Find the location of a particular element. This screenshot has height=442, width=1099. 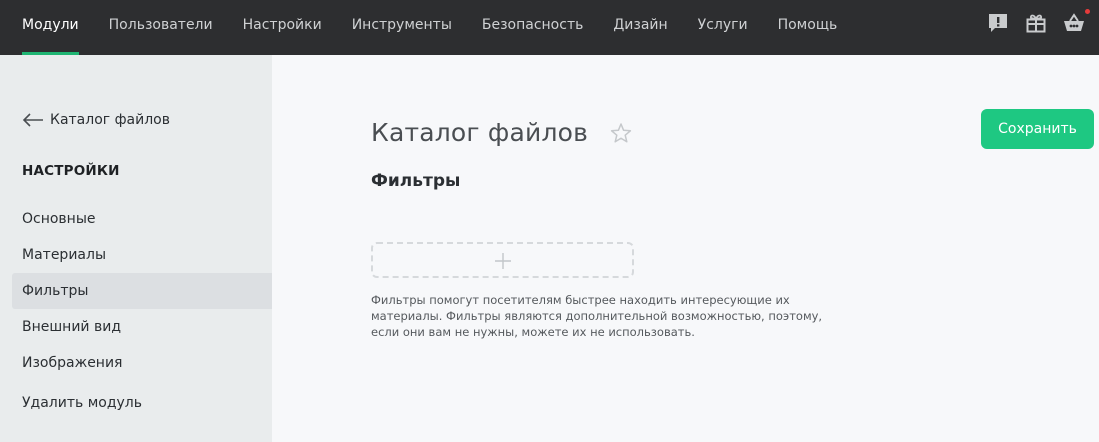

back-link: Каталог файлов is located at coordinates (96, 120).